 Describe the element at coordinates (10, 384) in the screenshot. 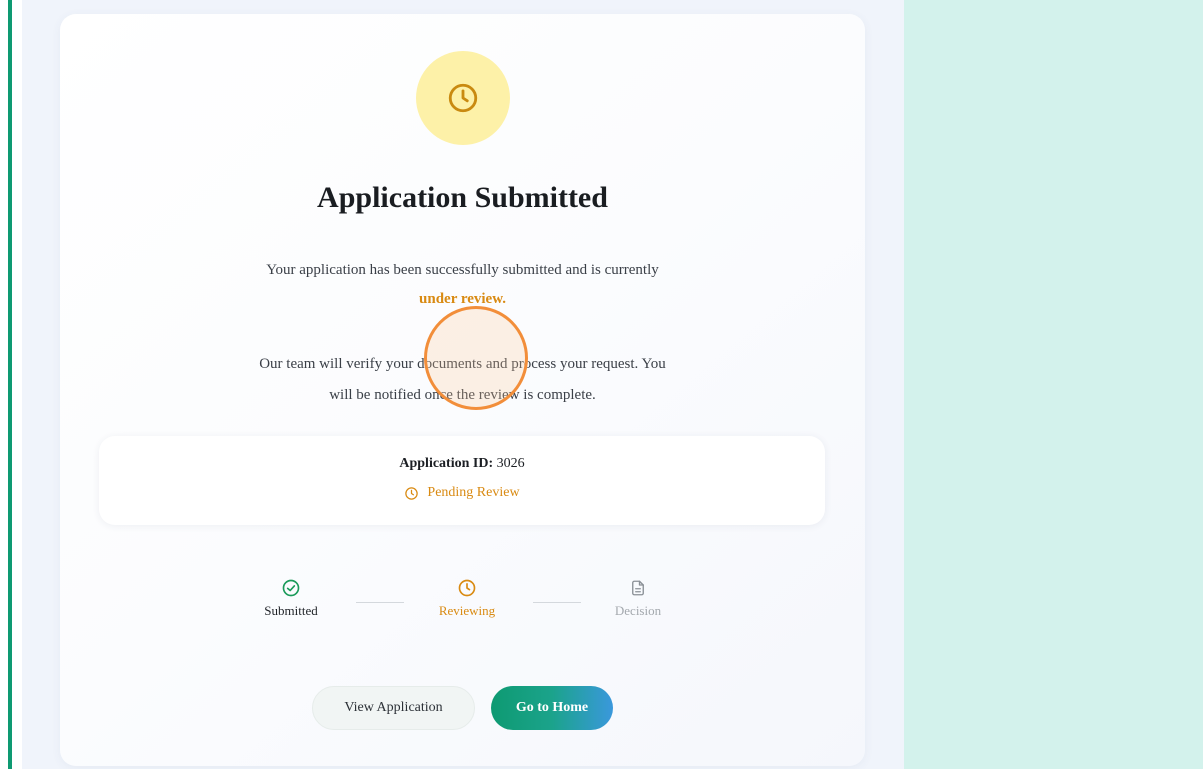

I see `left-accent-strip` at that location.